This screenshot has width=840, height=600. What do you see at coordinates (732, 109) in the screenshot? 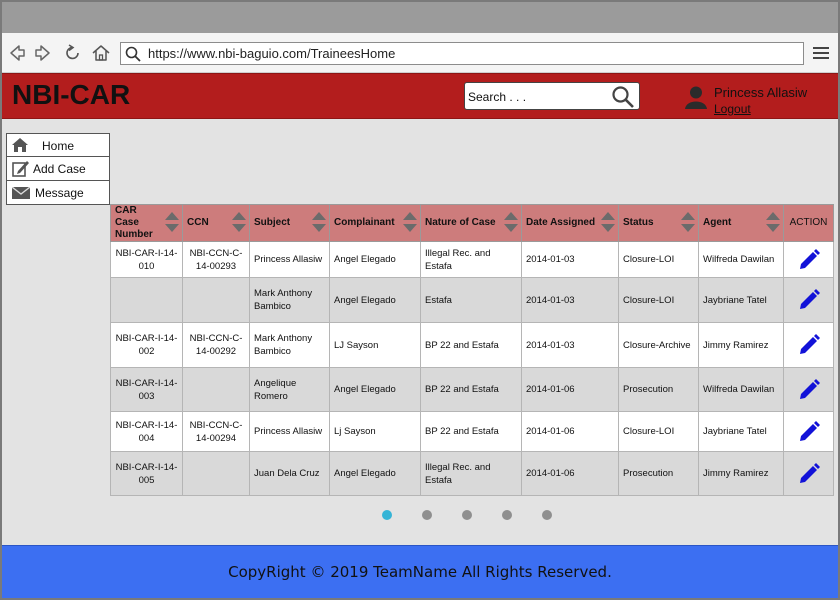
I see `logout-link: Logout` at bounding box center [732, 109].